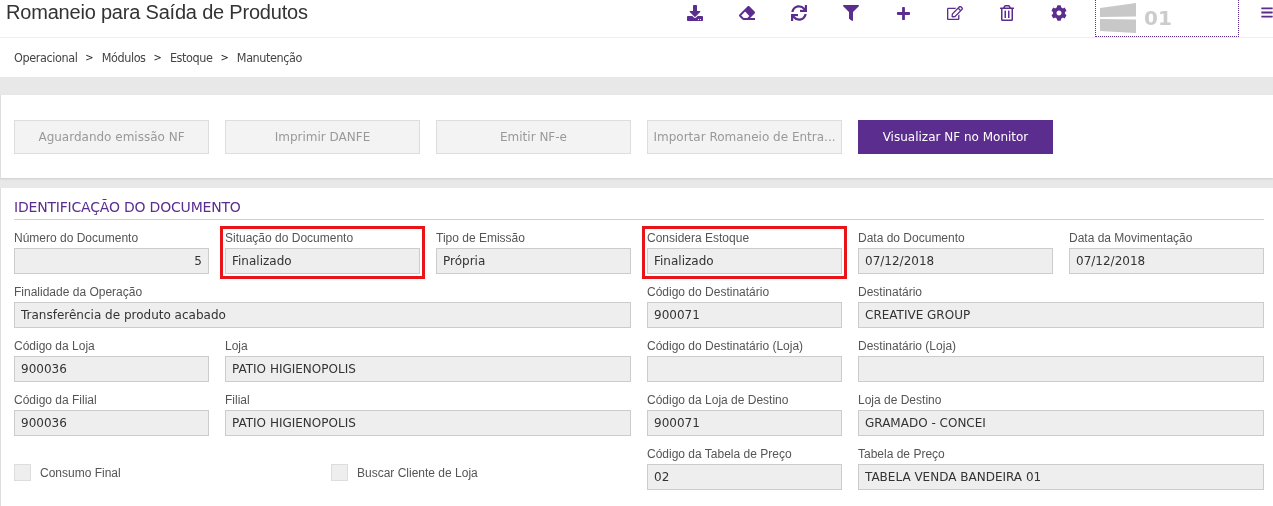 The height and width of the screenshot is (506, 1273). Describe the element at coordinates (709, 292) in the screenshot. I see `field-label: Código do Destinatário` at that location.